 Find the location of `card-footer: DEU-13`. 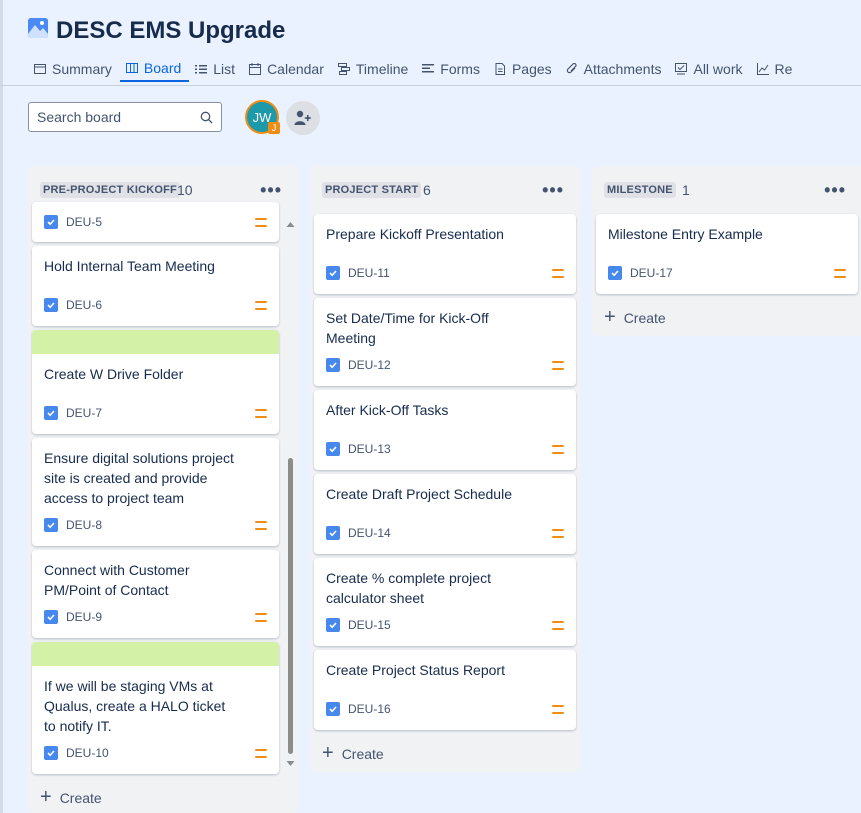

card-footer: DEU-13 is located at coordinates (445, 449).